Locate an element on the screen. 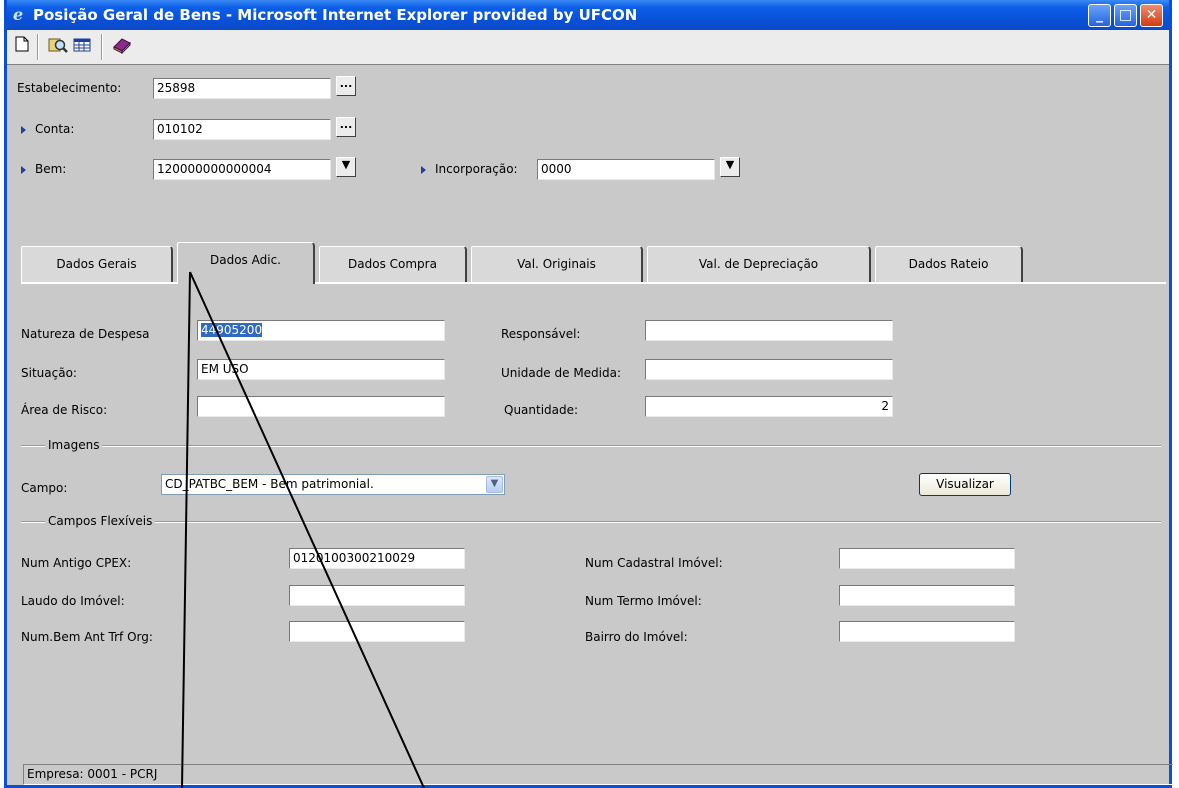 The height and width of the screenshot is (788, 1179). num-termo-field is located at coordinates (927, 595).